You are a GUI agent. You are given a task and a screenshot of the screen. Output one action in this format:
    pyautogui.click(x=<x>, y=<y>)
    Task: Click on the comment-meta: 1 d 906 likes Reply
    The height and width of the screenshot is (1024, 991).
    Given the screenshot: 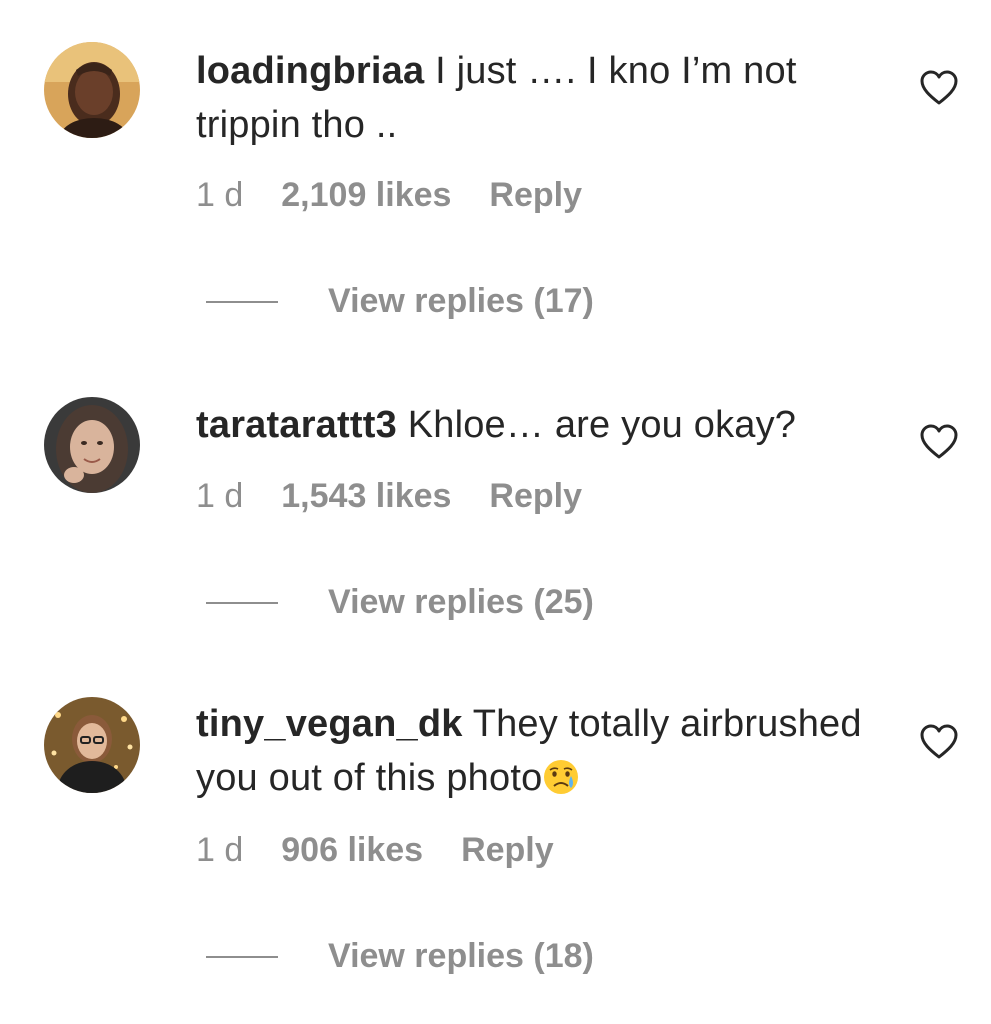 What is the action you would take?
    pyautogui.click(x=375, y=850)
    